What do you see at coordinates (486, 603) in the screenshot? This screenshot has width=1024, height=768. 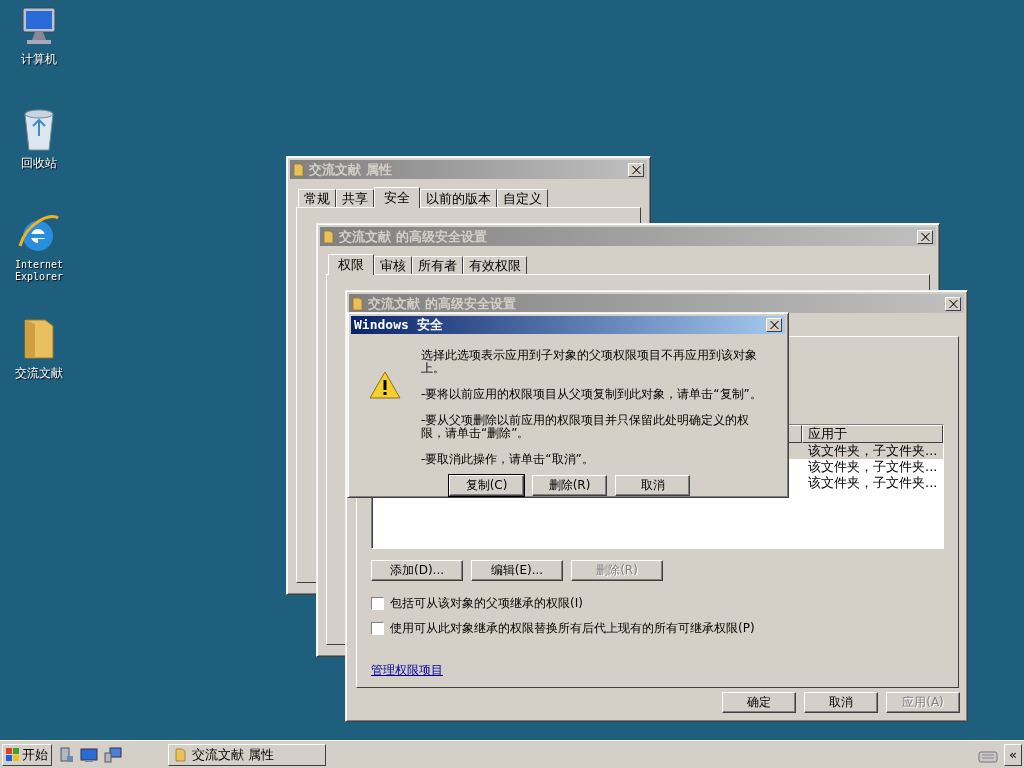 I see `checkbox-label: 包括可从该对象的父项继承的权限(I)` at bounding box center [486, 603].